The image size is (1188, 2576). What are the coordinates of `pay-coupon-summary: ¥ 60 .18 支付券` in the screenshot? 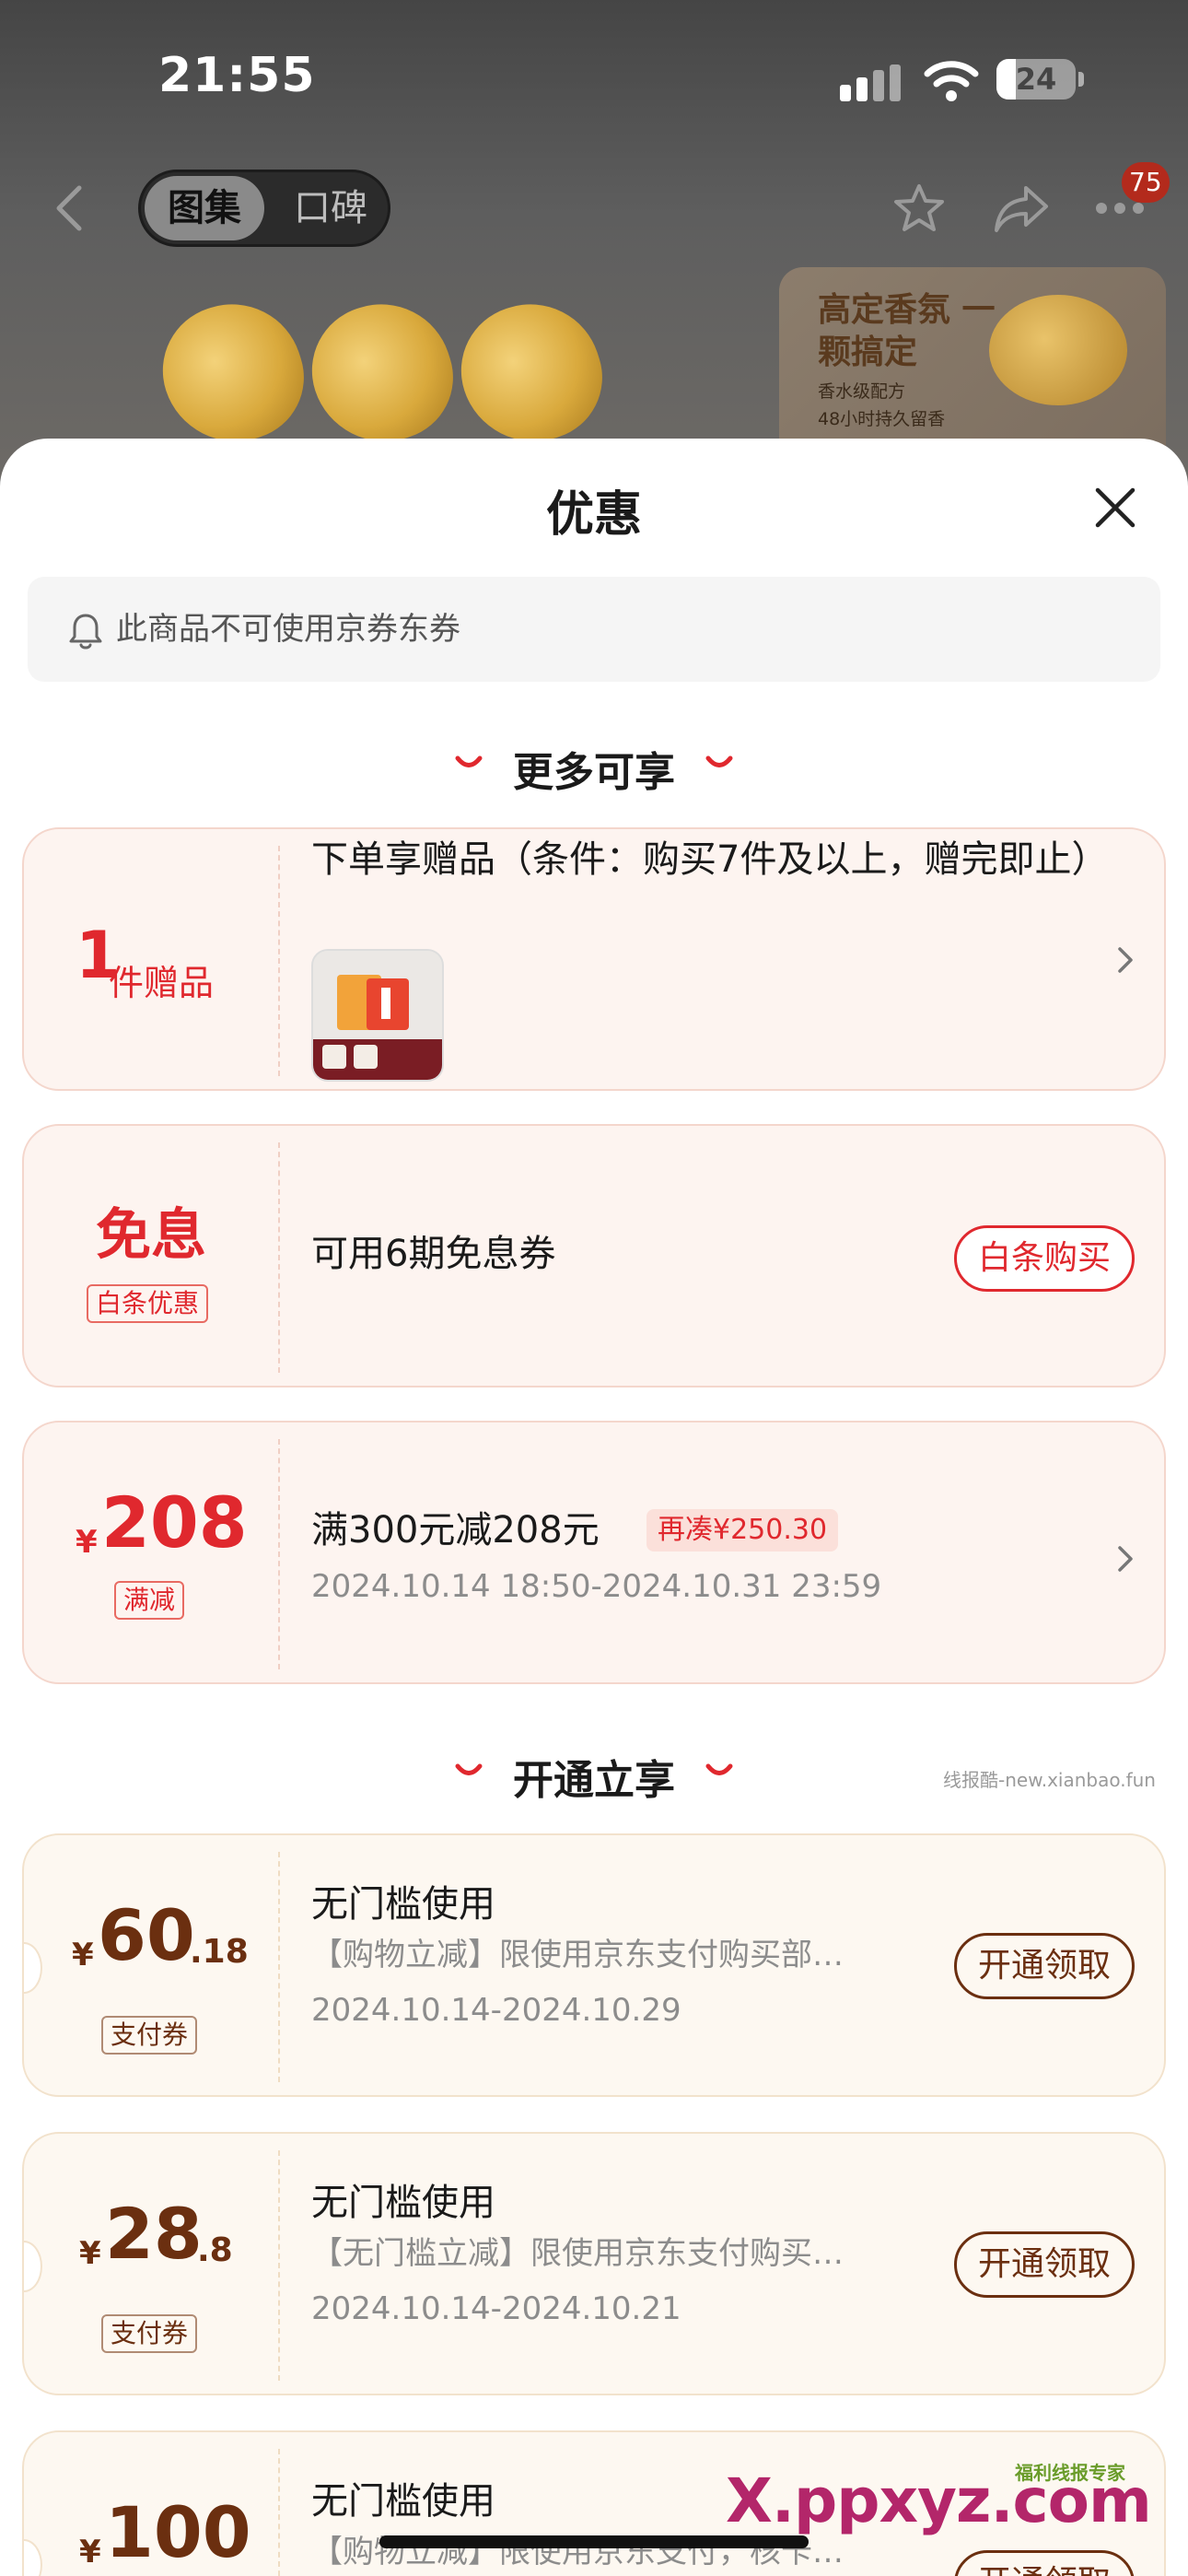 It's located at (151, 1965).